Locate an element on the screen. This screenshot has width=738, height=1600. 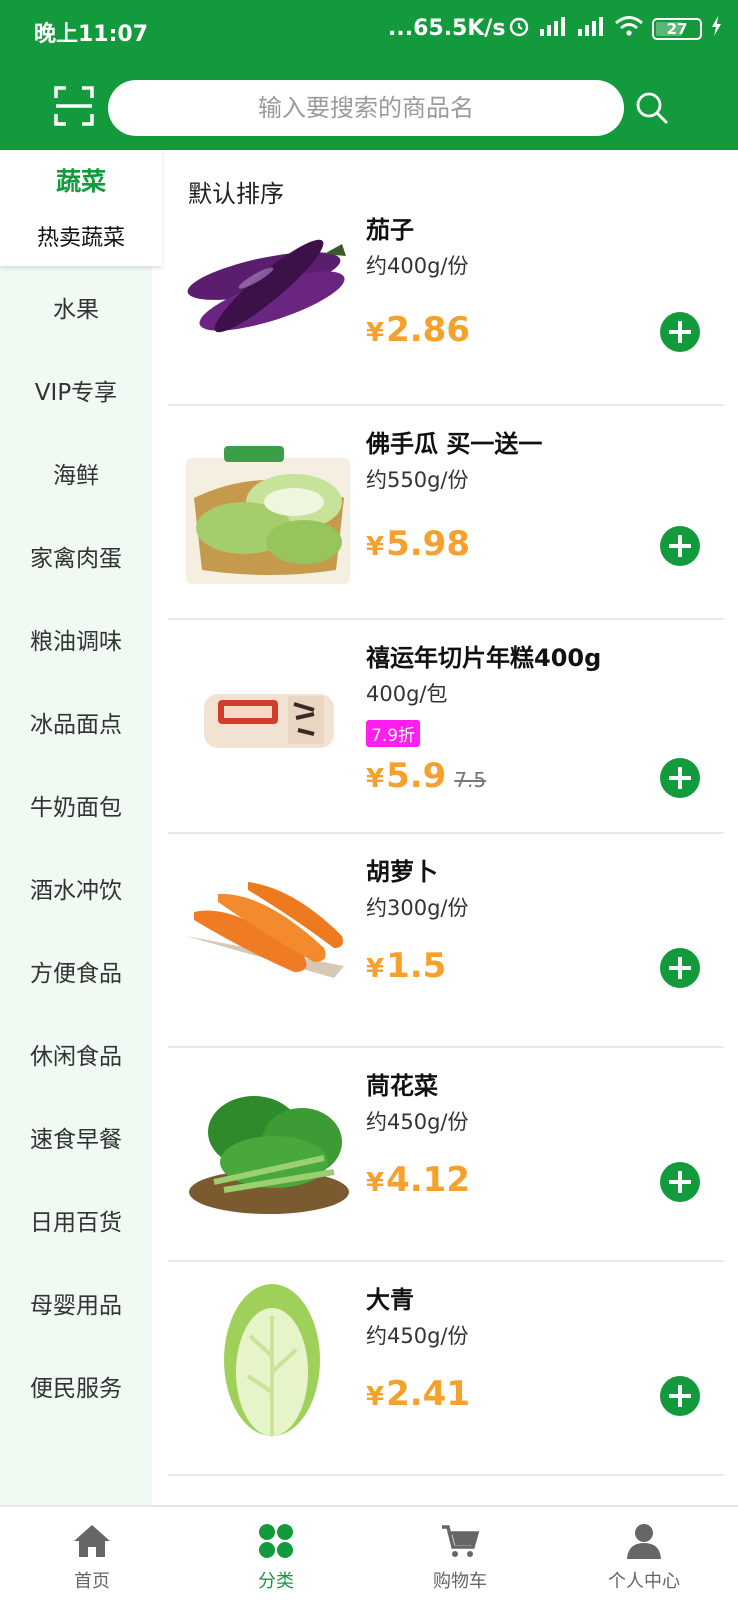
header: 晚上11:07 ...65.5K/s 27 输入要搜索的商品名 is located at coordinates (369, 75).